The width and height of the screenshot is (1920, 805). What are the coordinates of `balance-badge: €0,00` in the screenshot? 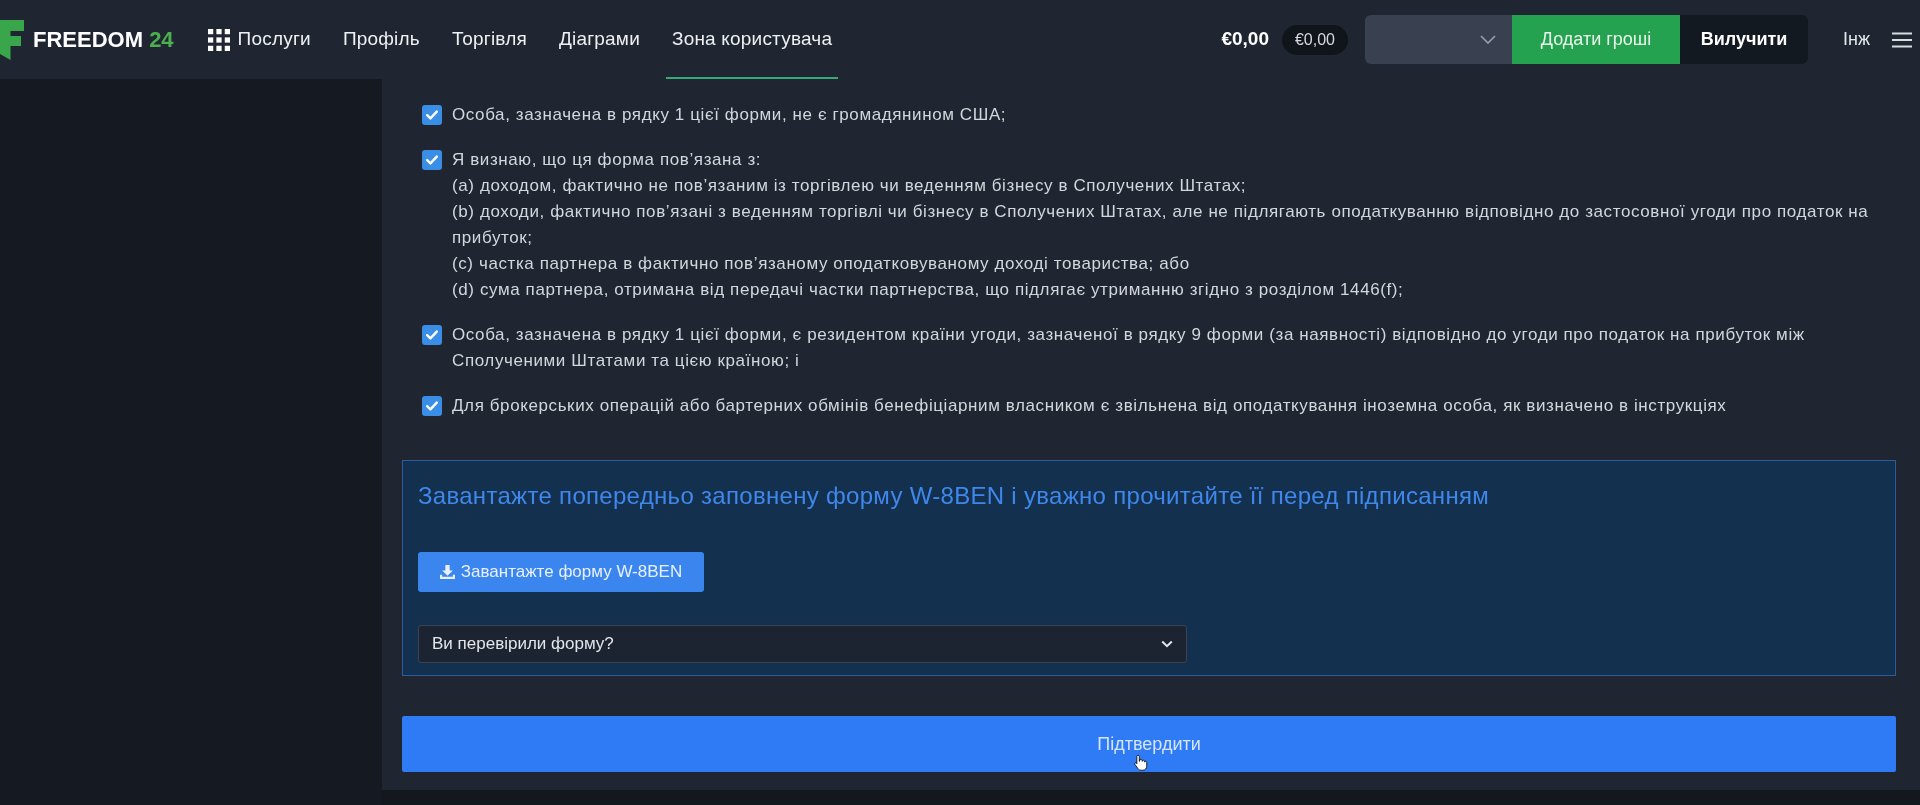 It's located at (1314, 39).